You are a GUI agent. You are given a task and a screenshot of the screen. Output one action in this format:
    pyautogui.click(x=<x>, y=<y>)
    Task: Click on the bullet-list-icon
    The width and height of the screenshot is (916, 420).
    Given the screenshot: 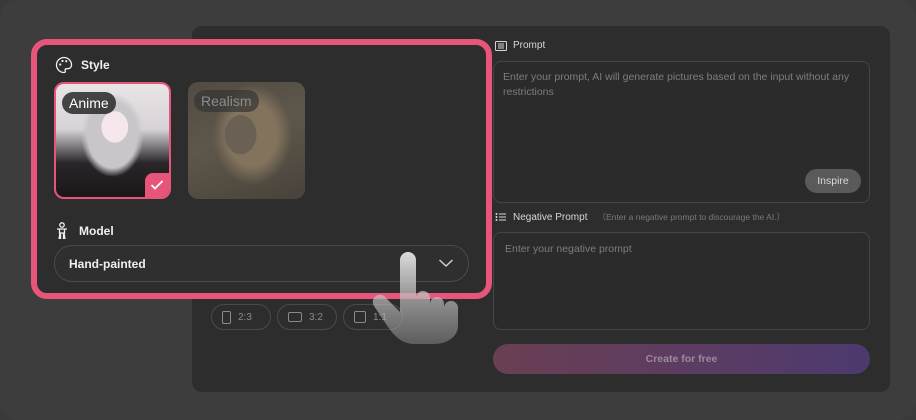 What is the action you would take?
    pyautogui.click(x=500, y=217)
    